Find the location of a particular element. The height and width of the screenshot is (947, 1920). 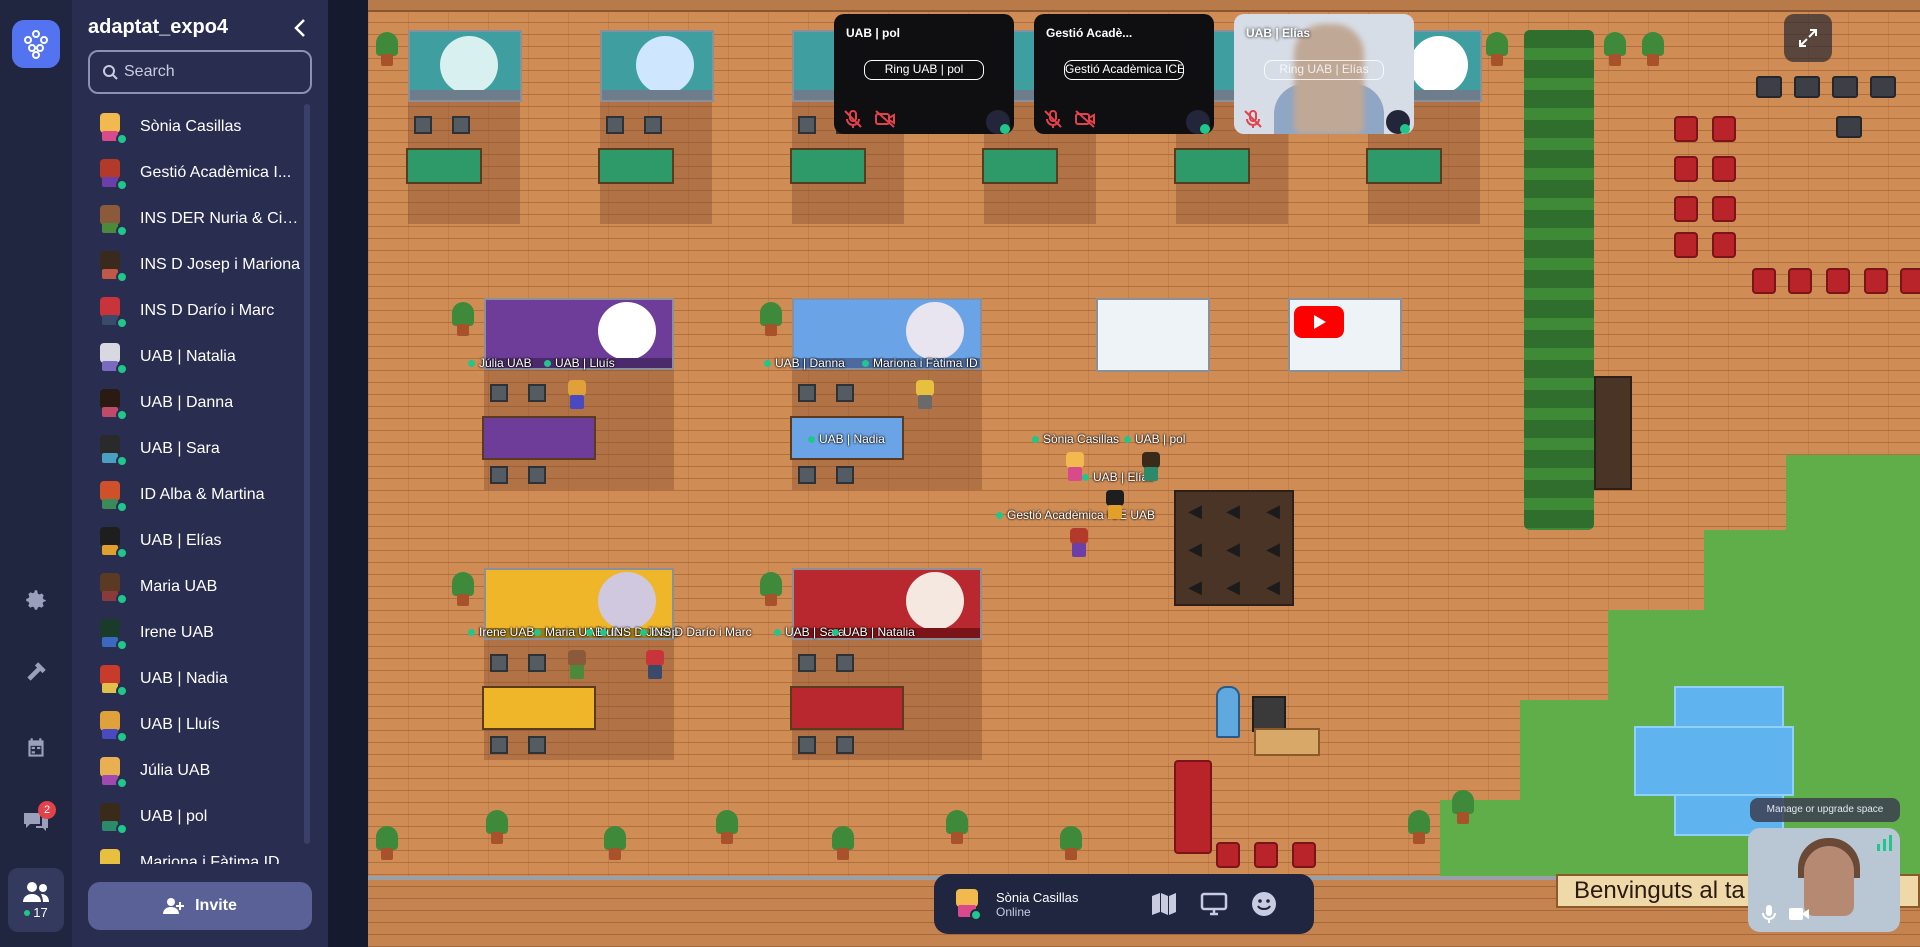

whiteboard is located at coordinates (1153, 335).